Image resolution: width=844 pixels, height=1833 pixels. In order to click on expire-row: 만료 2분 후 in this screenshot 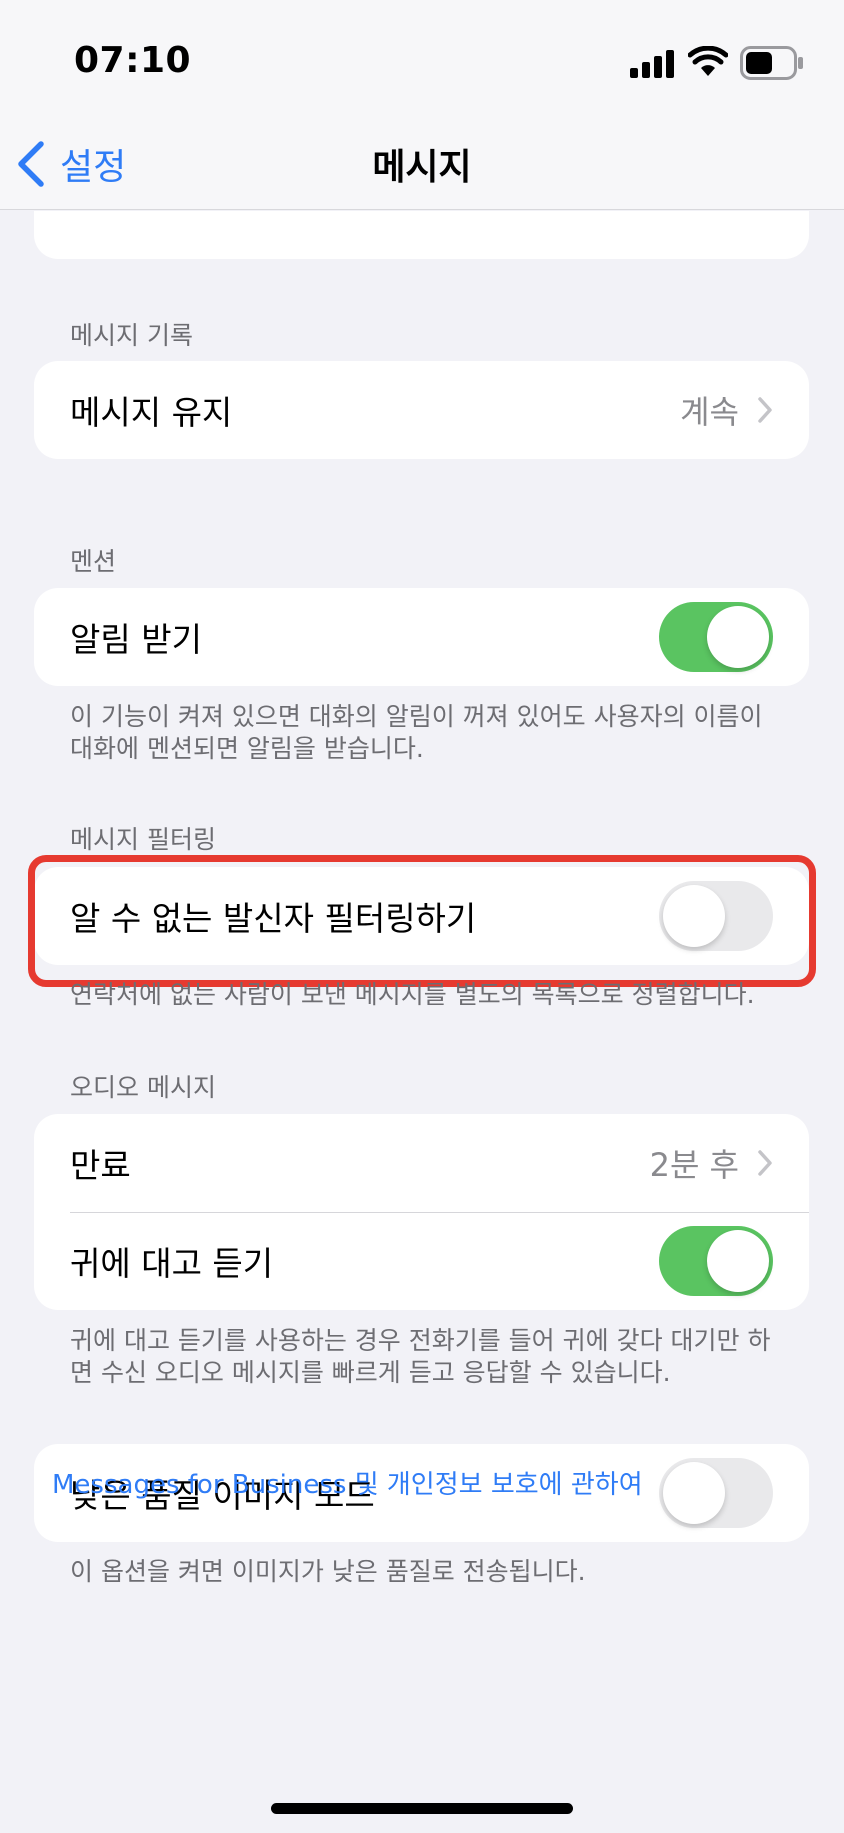, I will do `click(421, 1163)`.